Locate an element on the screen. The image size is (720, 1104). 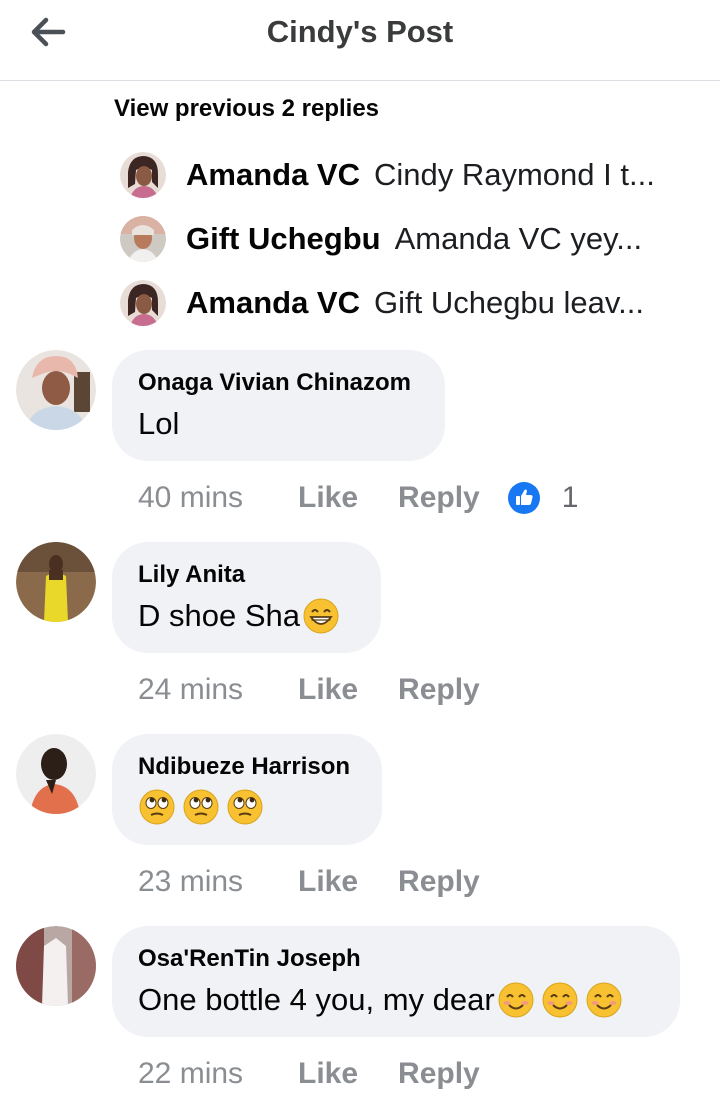
page-title: Cindy's Post is located at coordinates (360, 31).